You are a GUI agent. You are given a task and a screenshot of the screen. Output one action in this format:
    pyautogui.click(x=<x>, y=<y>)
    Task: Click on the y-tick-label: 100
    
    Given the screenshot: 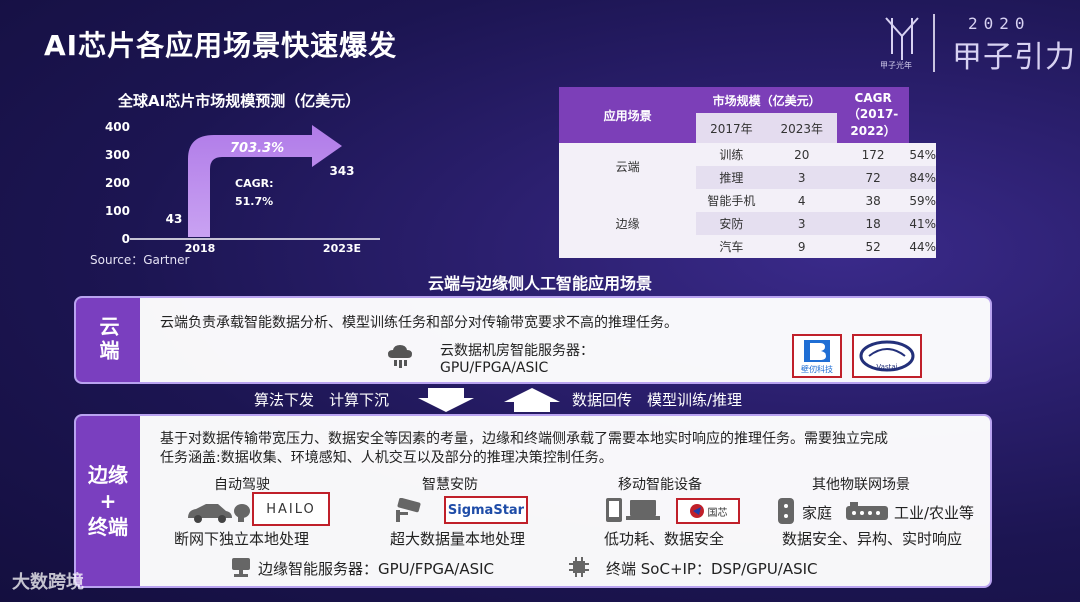 What is the action you would take?
    pyautogui.click(x=117, y=211)
    